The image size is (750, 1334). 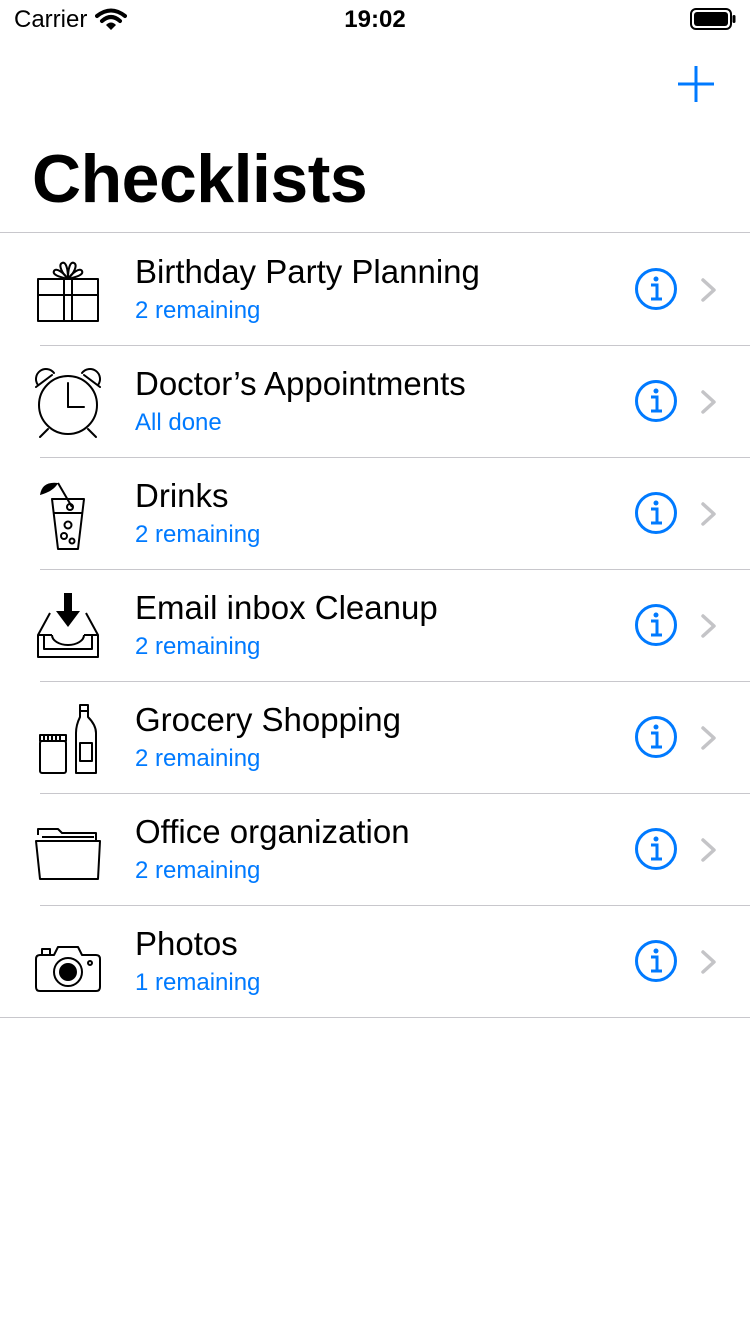 I want to click on list-item-title: Drinks, so click(x=182, y=495).